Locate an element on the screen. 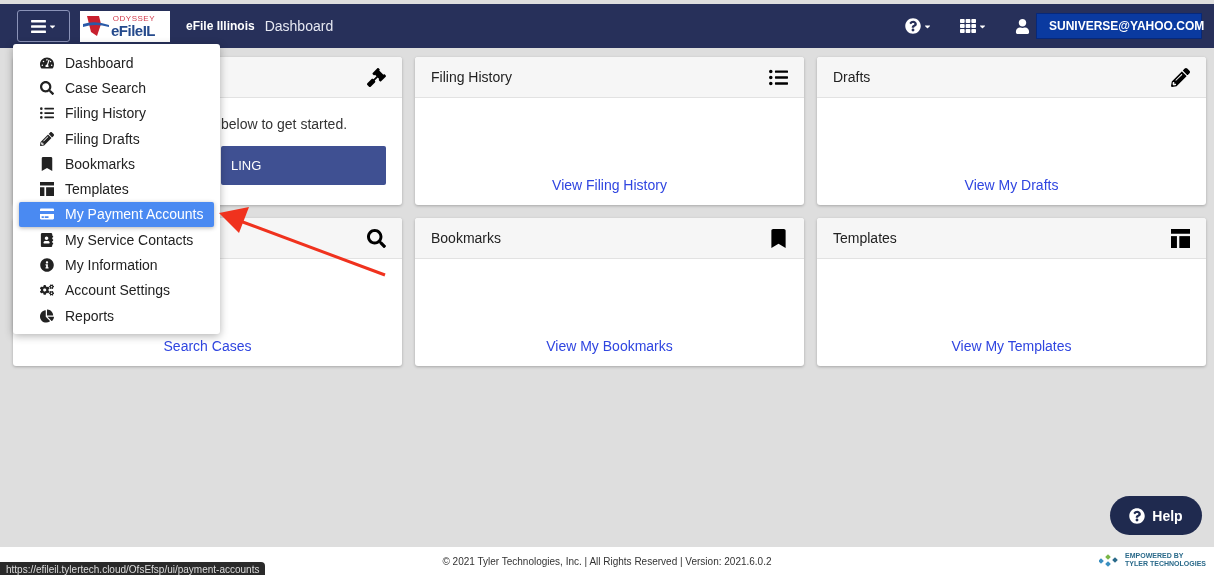  card-link: View My Bookmarks is located at coordinates (609, 346).